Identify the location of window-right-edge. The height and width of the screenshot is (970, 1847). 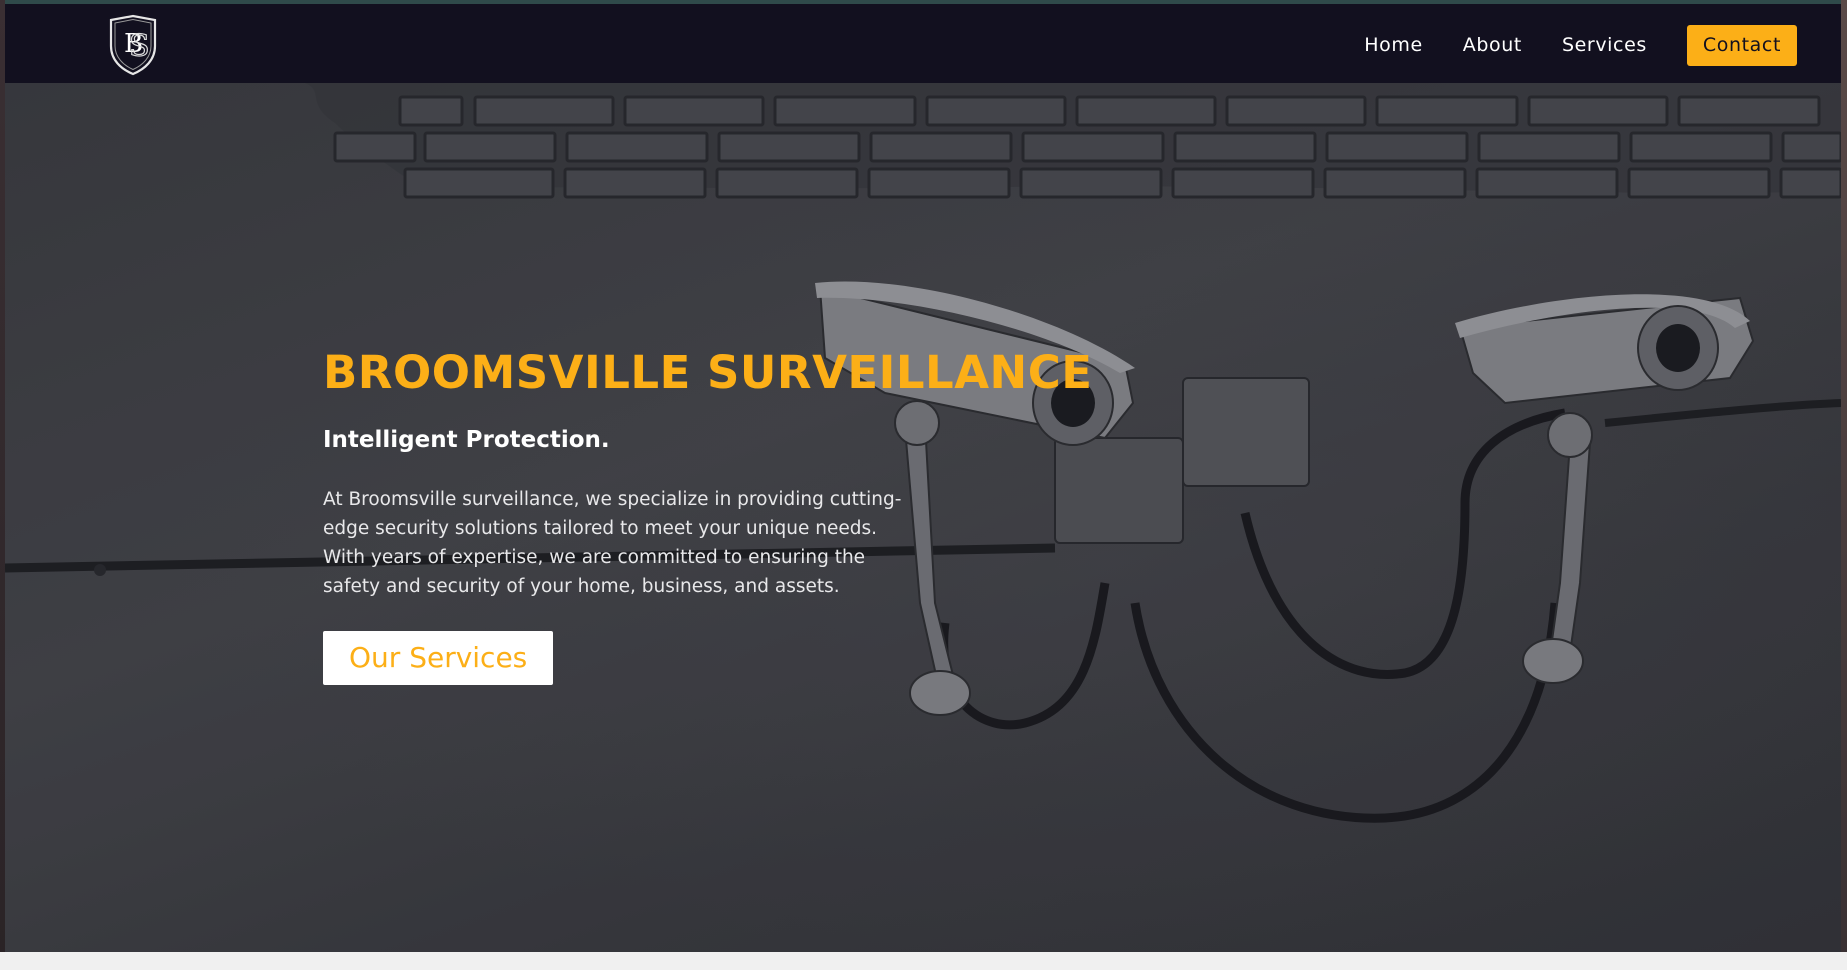
(1844, 476).